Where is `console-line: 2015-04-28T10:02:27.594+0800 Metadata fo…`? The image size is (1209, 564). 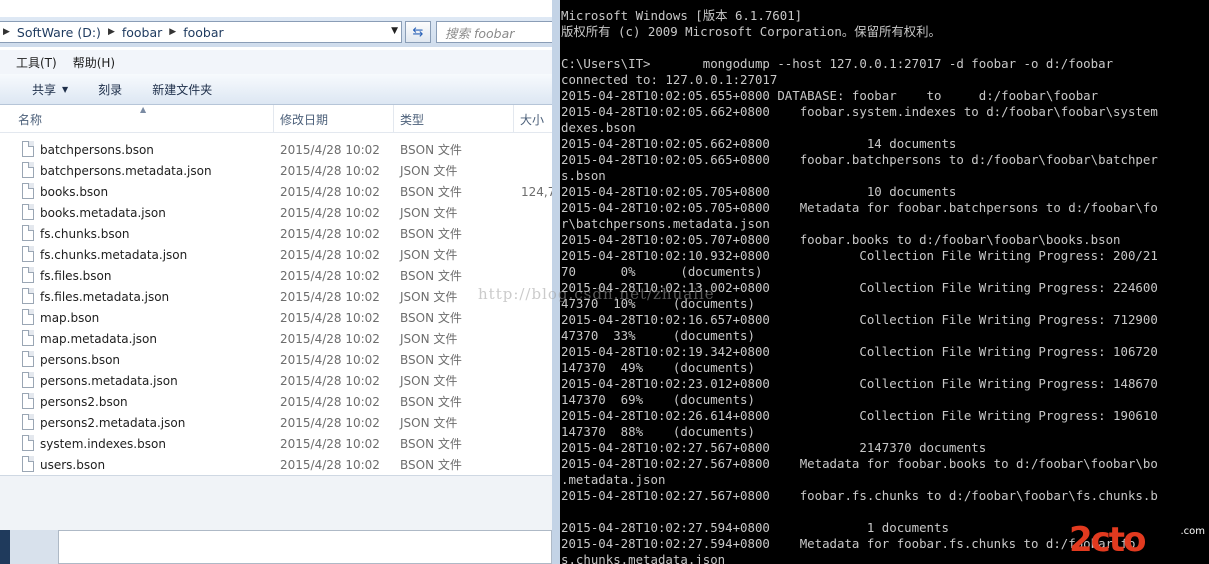
console-line: 2015-04-28T10:02:27.594+0800 Metadata fo… is located at coordinates (848, 543).